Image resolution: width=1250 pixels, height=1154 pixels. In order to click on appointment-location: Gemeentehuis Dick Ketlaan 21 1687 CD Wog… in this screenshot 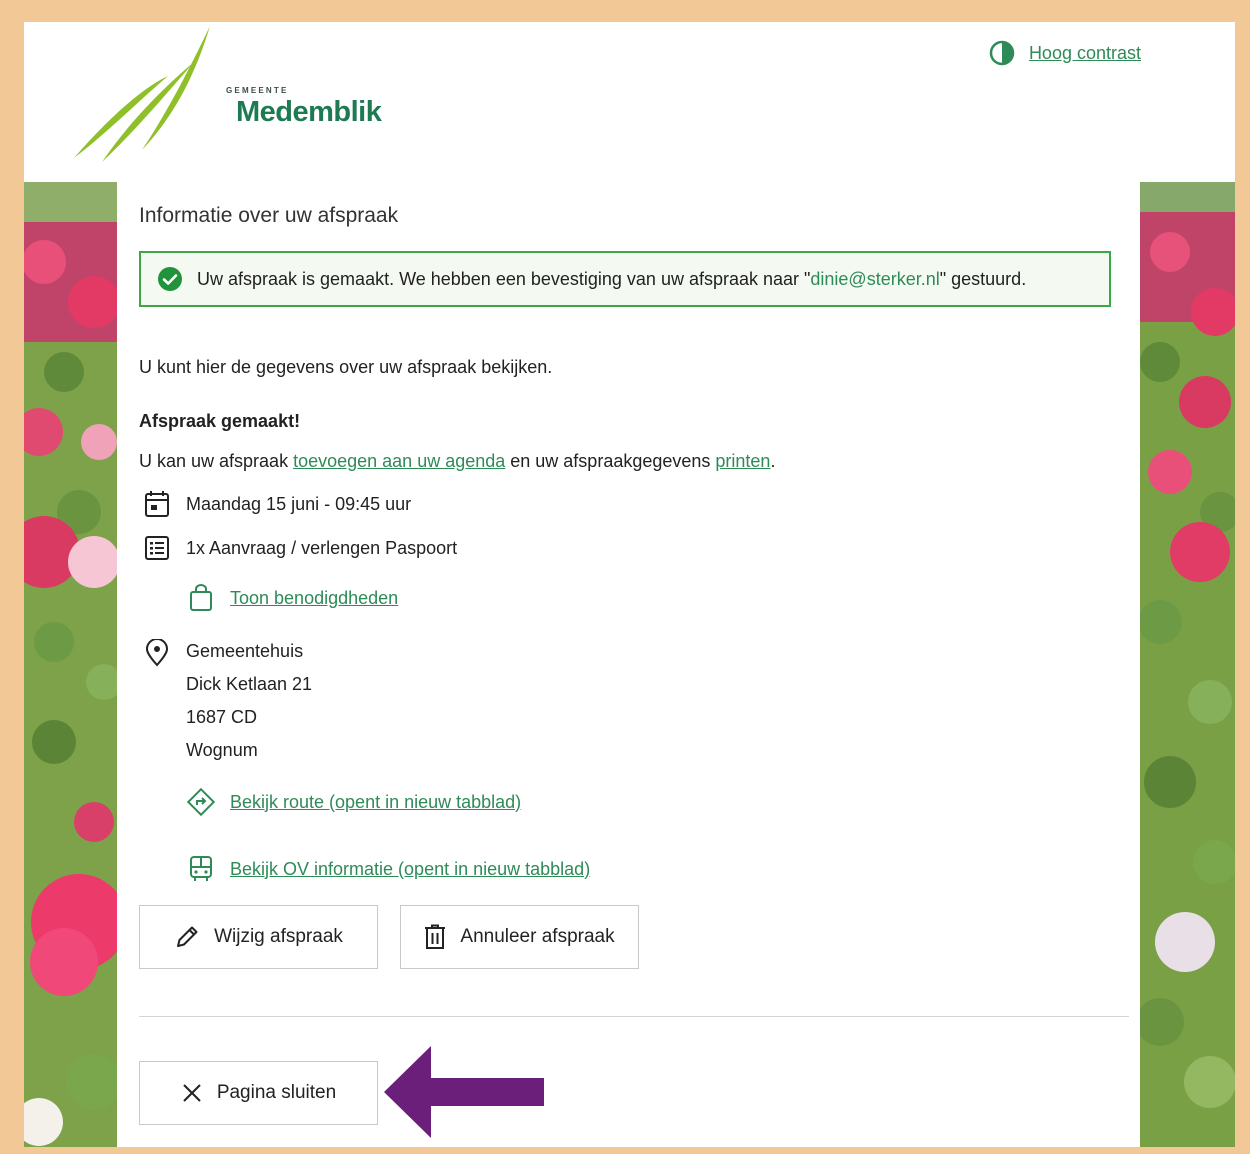, I will do `click(227, 703)`.